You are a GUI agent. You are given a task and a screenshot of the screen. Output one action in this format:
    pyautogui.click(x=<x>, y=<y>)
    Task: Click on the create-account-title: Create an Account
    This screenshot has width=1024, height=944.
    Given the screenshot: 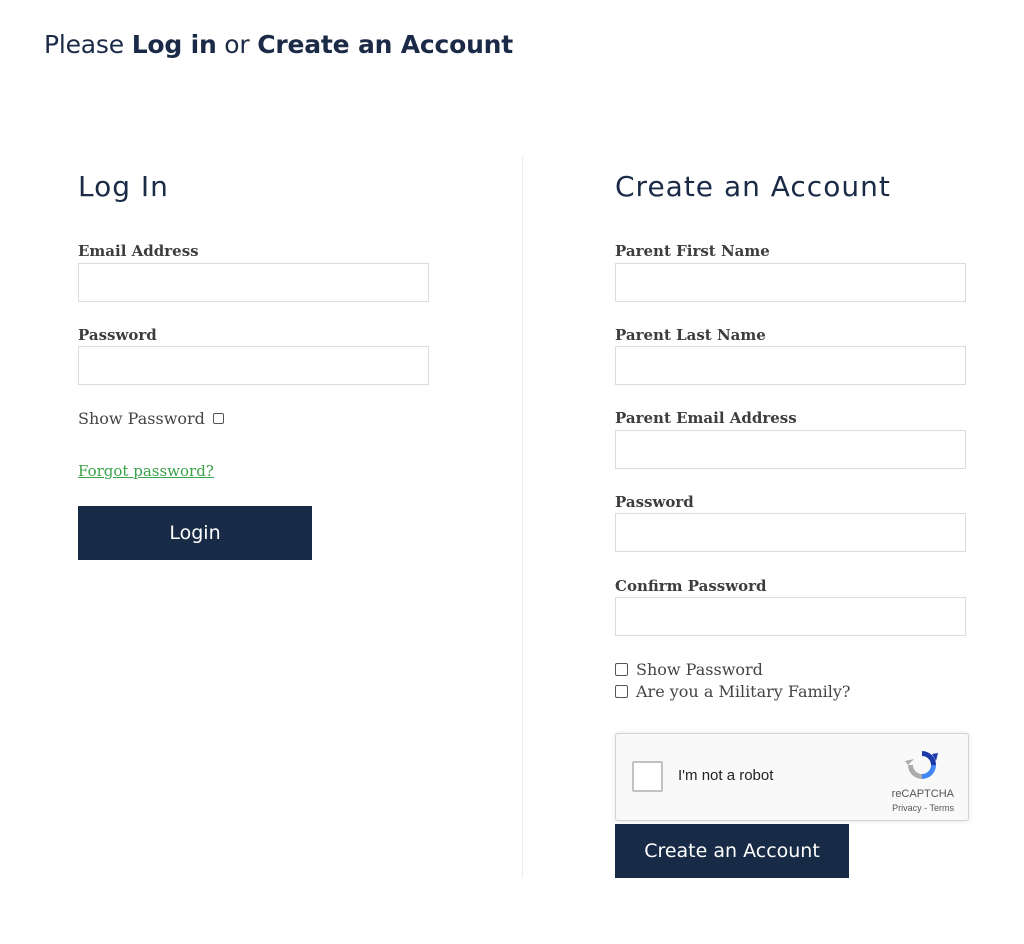 What is the action you would take?
    pyautogui.click(x=753, y=186)
    